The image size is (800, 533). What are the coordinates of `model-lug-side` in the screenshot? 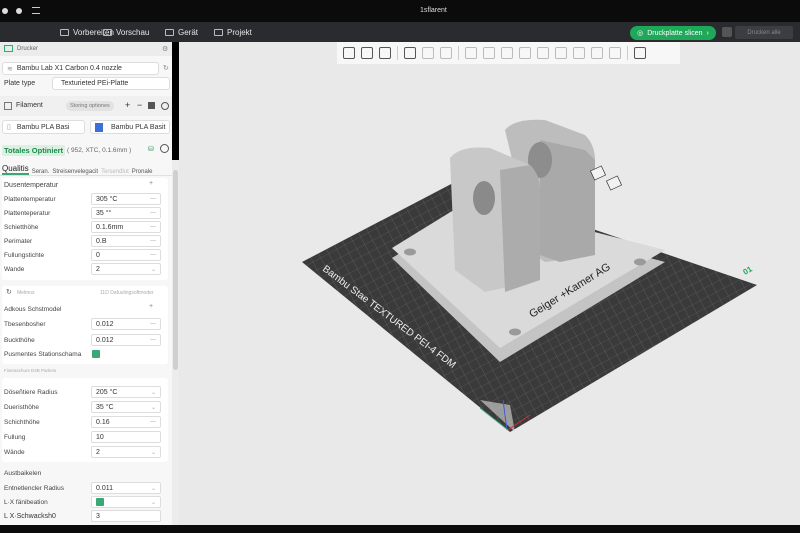 It's located at (520, 228).